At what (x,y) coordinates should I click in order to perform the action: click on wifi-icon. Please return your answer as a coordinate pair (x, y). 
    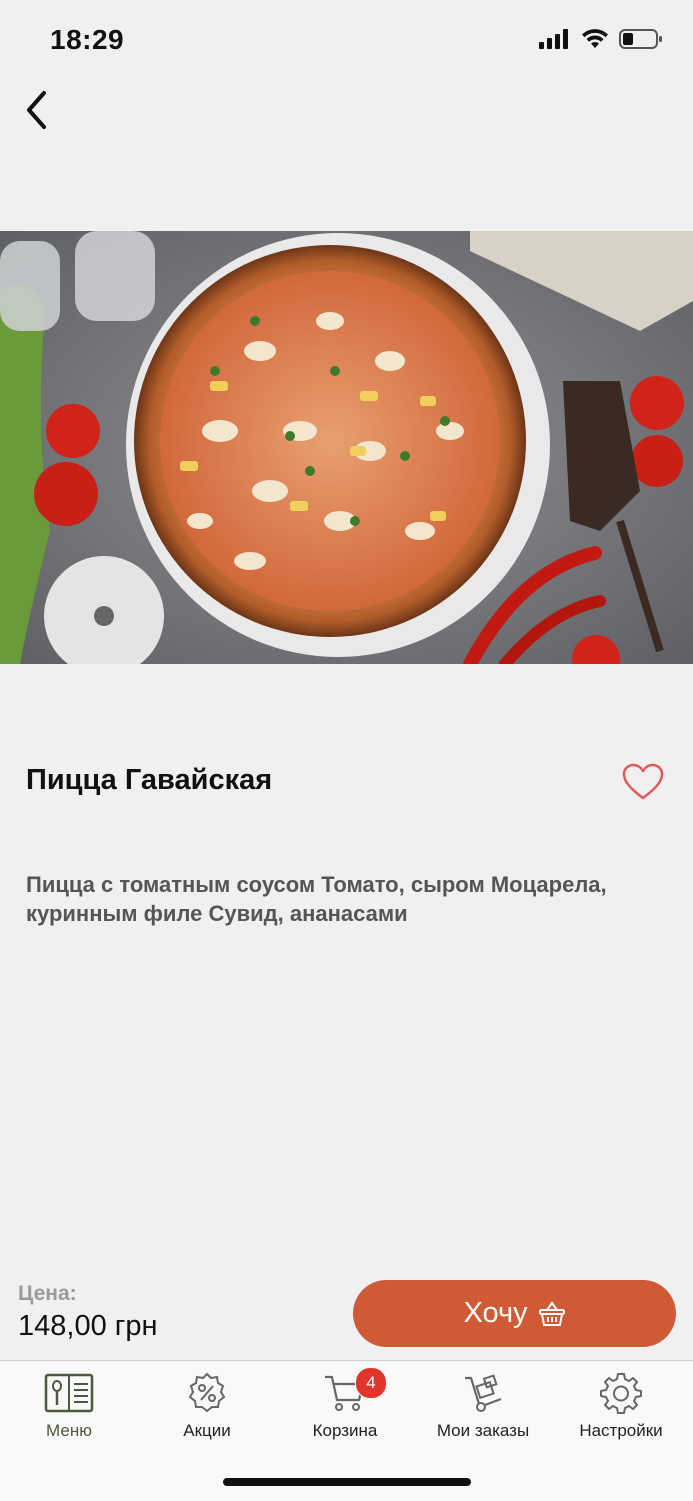
    Looking at the image, I should click on (595, 38).